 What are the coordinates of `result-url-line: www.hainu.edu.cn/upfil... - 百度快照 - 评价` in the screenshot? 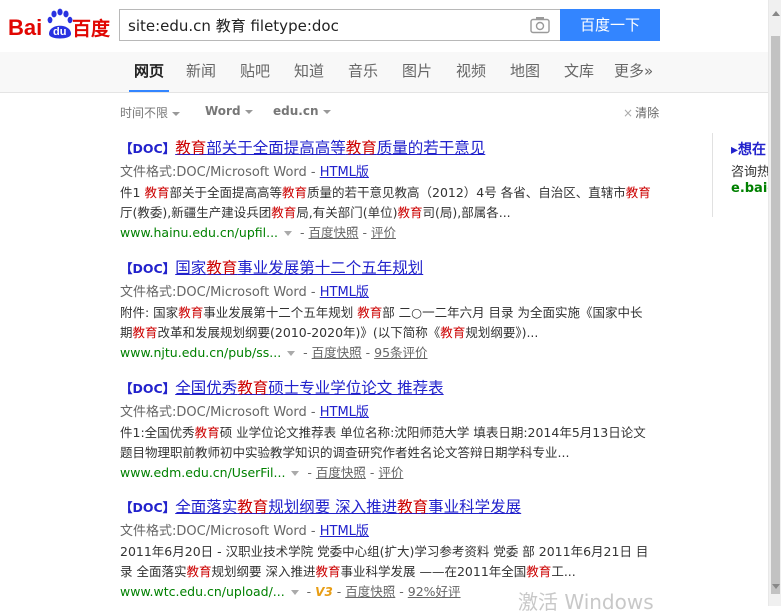 It's located at (258, 232).